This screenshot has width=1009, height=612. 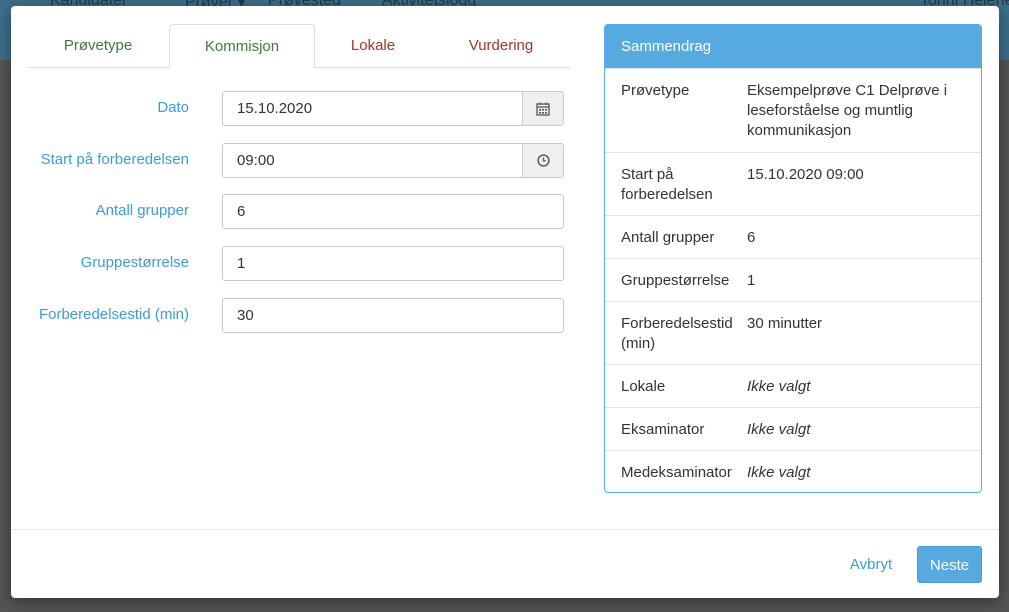 What do you see at coordinates (676, 472) in the screenshot?
I see `summary-key: Medeksaminator` at bounding box center [676, 472].